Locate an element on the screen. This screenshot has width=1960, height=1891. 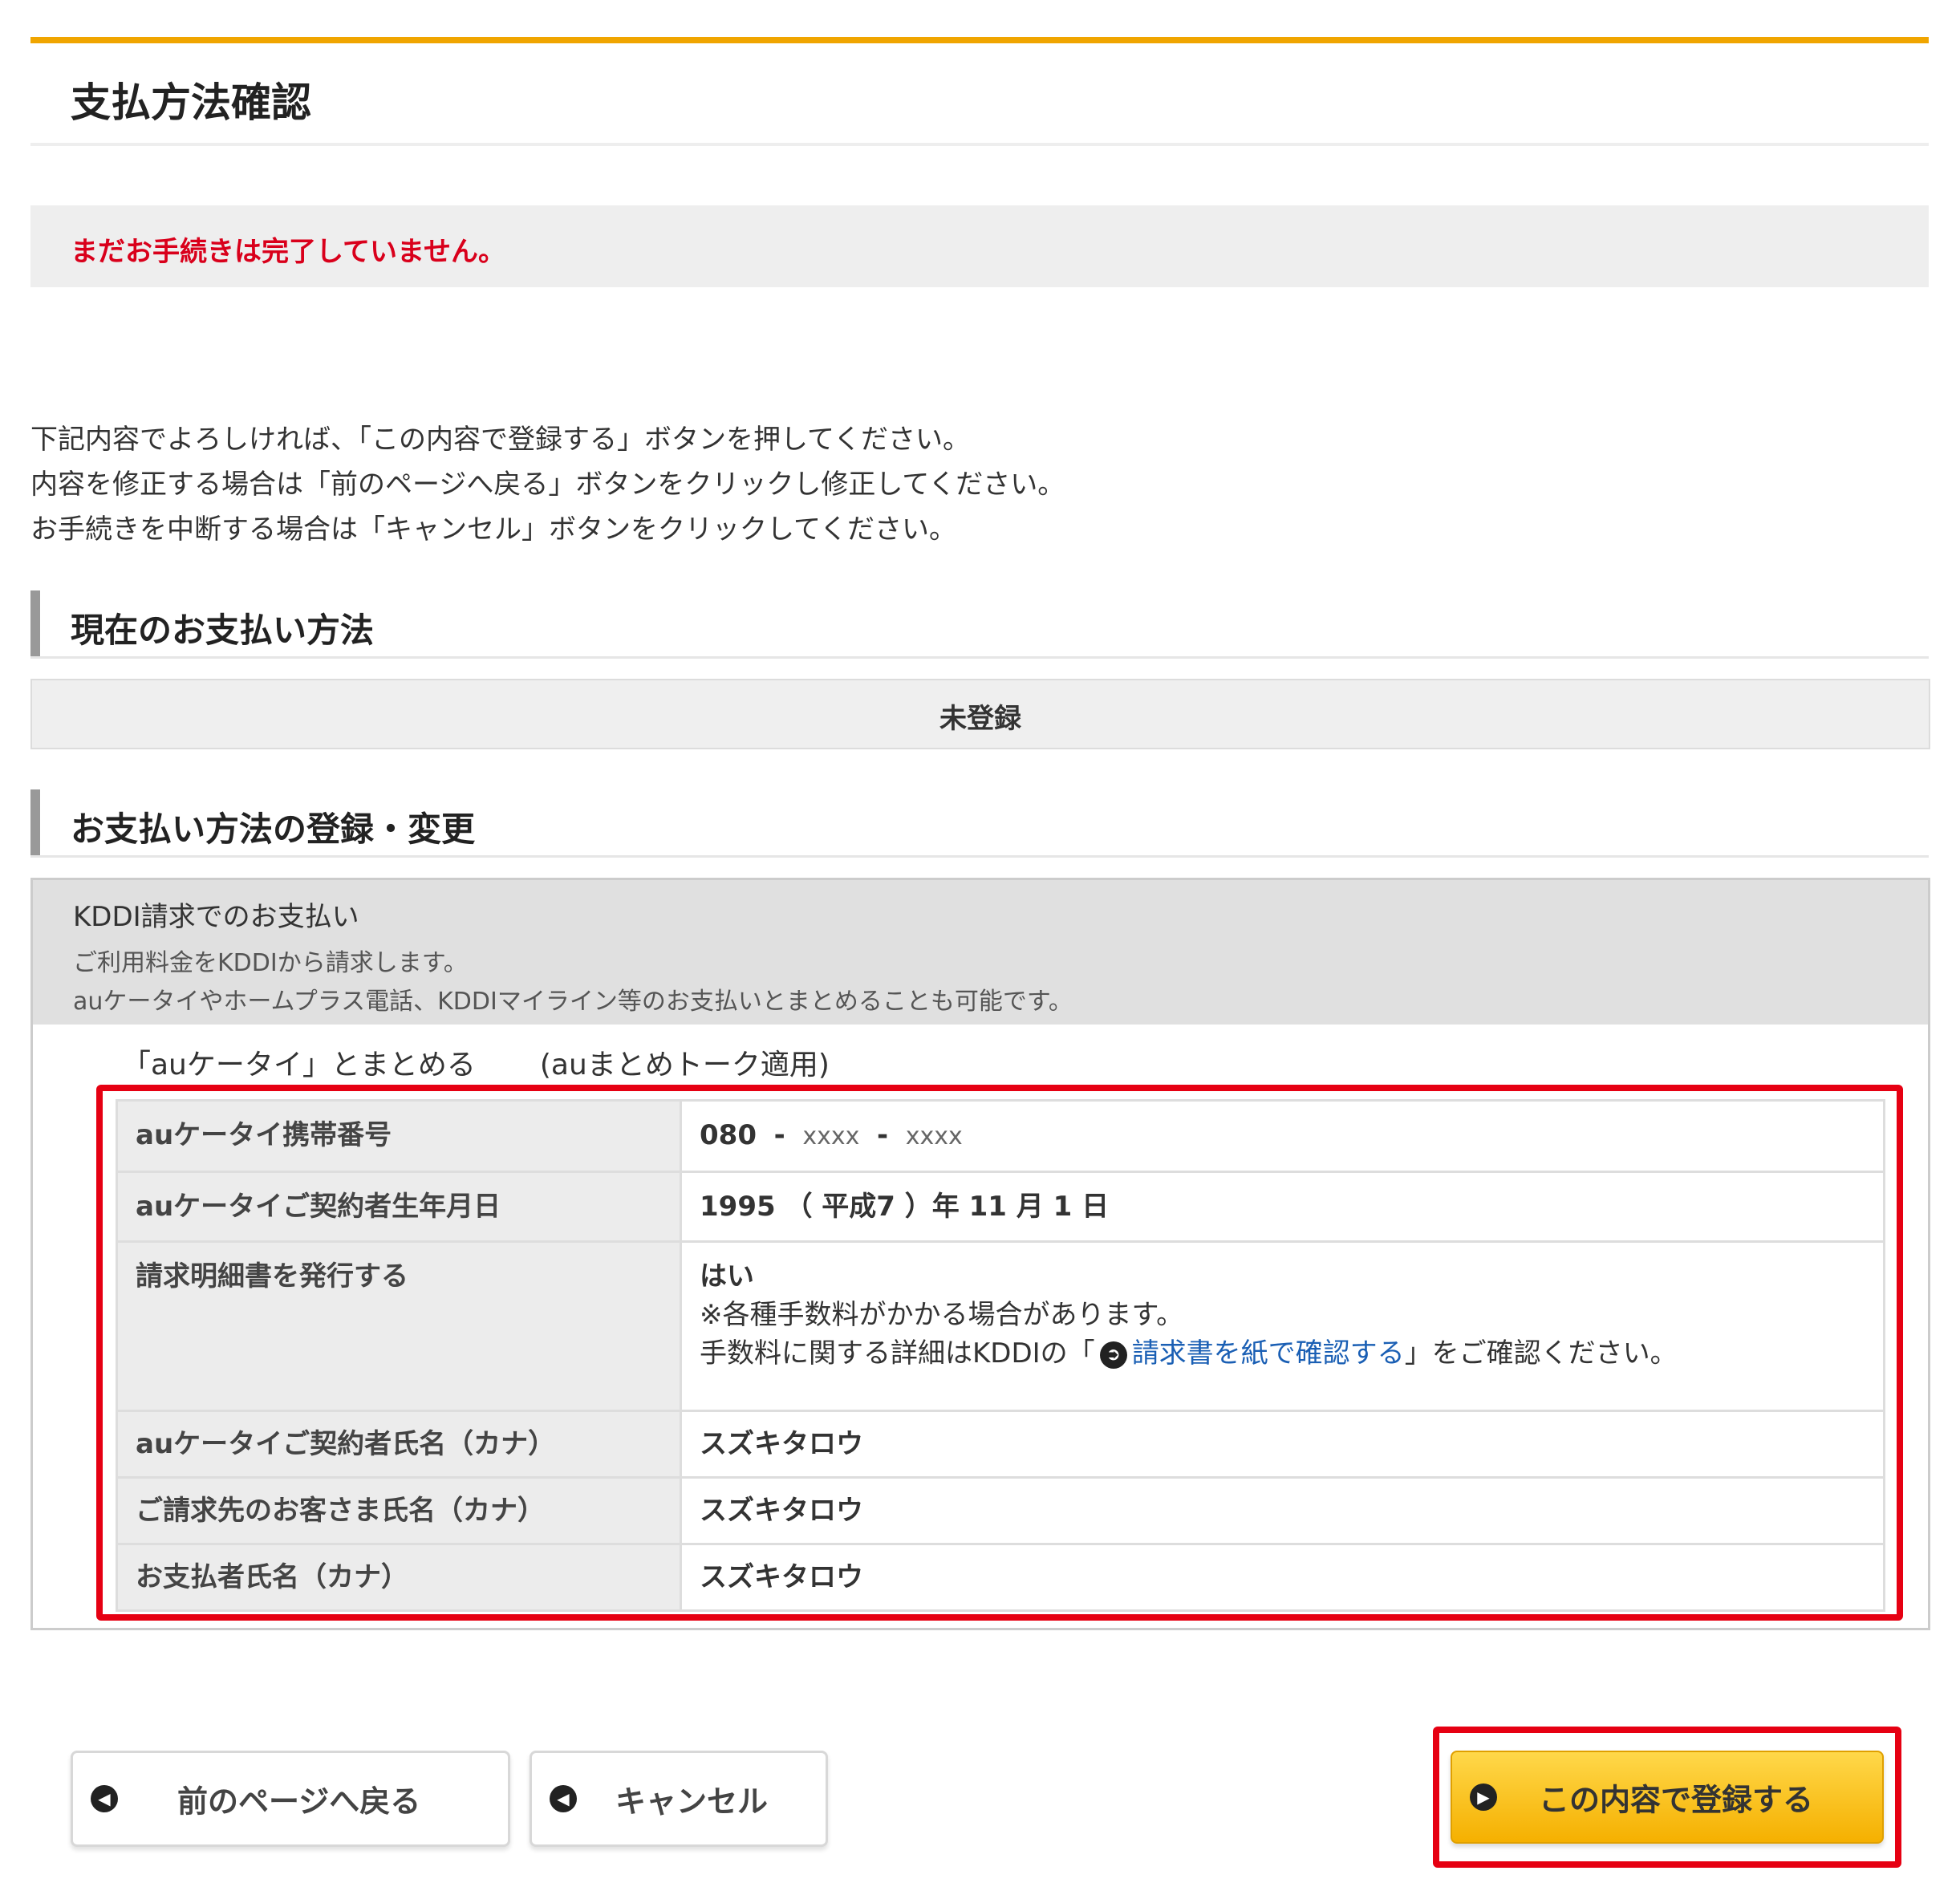
back-button: ◀ 前のページへ戻る is located at coordinates (290, 1799).